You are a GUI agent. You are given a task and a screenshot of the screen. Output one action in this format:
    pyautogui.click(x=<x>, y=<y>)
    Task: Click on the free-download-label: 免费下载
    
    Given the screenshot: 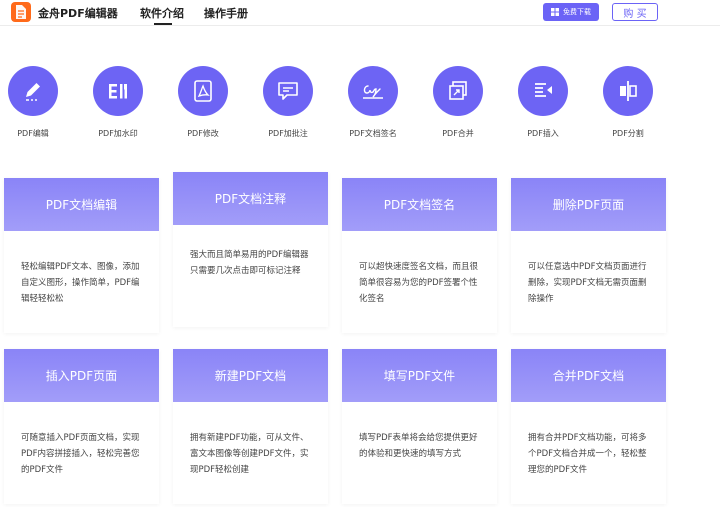 What is the action you would take?
    pyautogui.click(x=577, y=12)
    